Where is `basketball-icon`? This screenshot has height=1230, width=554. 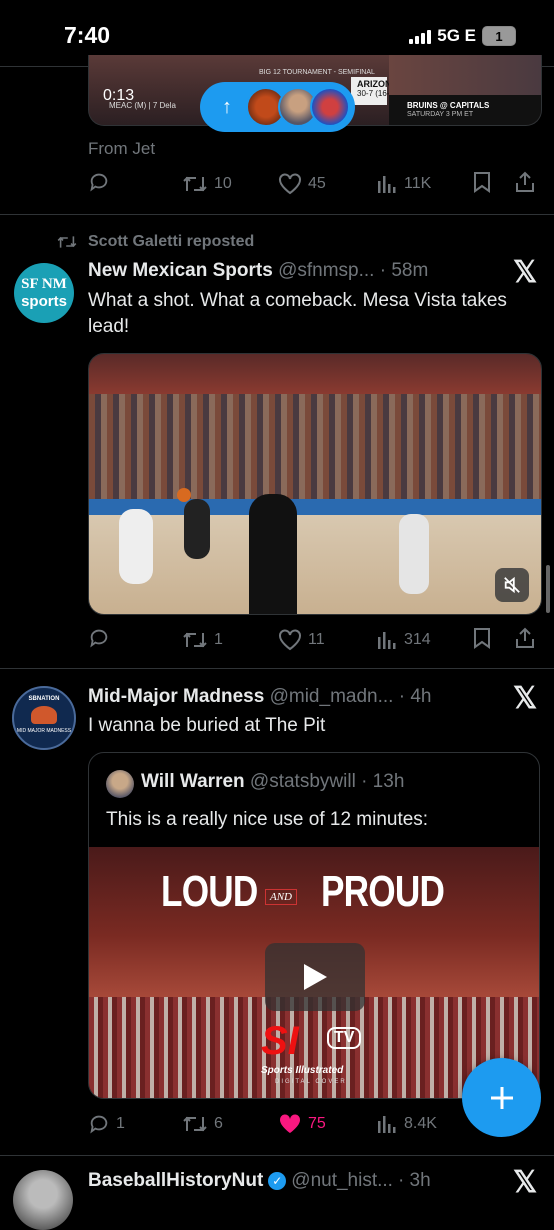 basketball-icon is located at coordinates (44, 715).